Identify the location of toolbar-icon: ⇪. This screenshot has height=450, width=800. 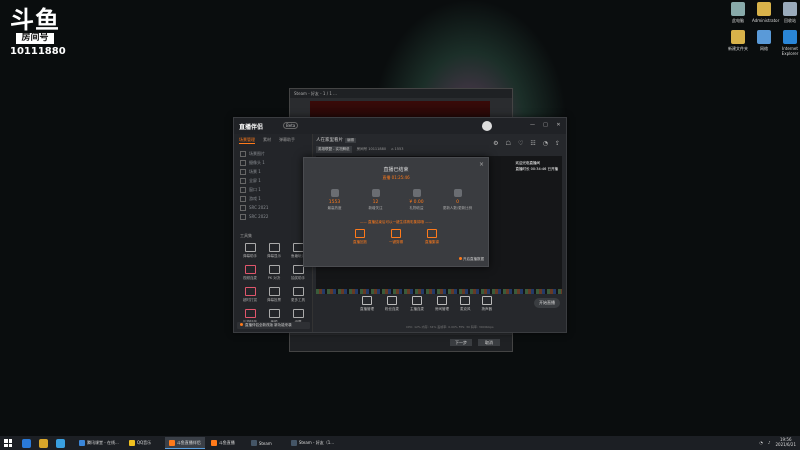
(557, 143).